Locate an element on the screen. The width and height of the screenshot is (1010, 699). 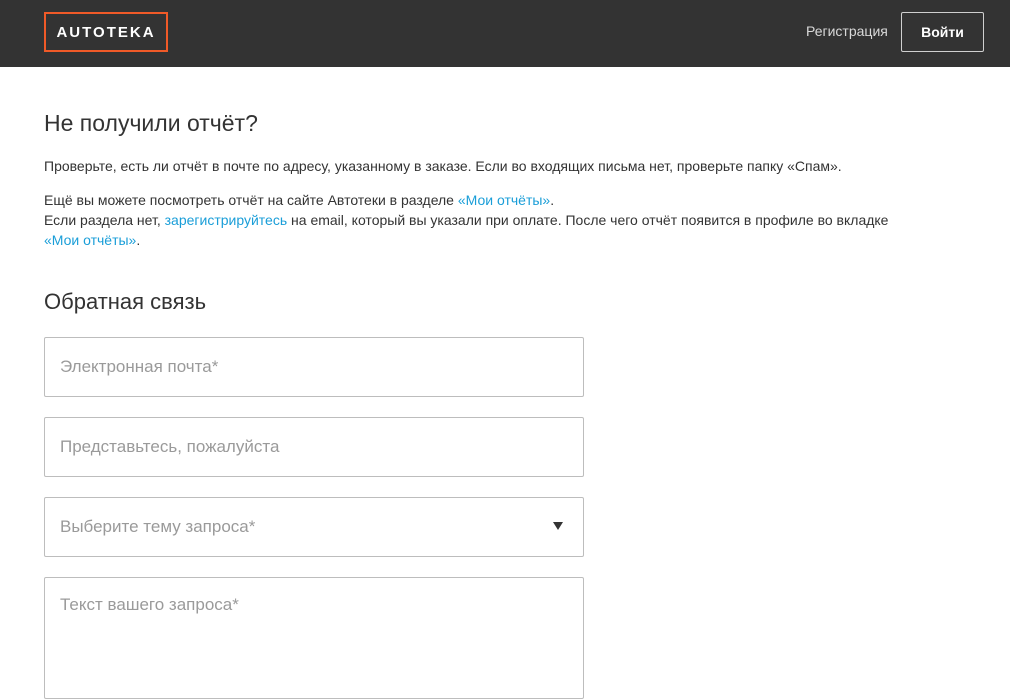
autoteka-logo: AUTOTEKA is located at coordinates (106, 32).